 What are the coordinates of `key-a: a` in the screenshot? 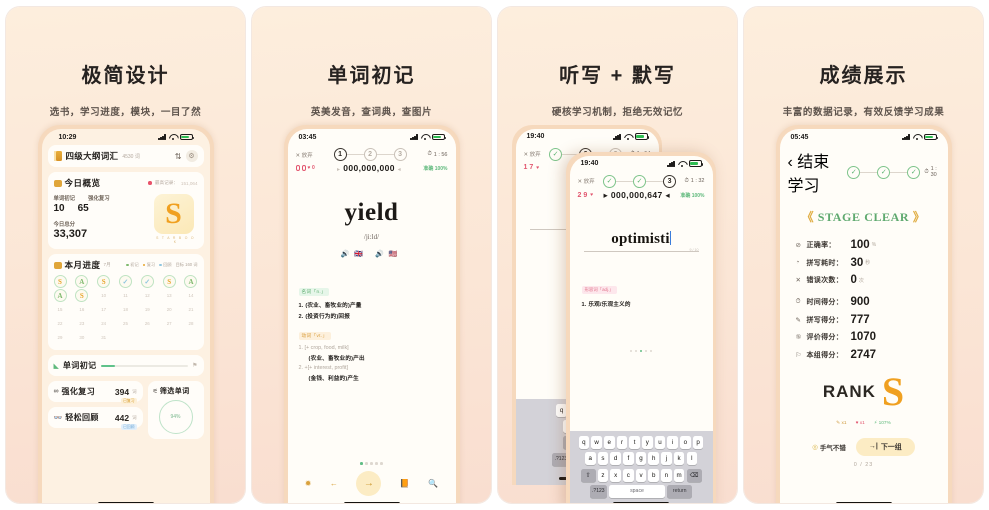 It's located at (590, 459).